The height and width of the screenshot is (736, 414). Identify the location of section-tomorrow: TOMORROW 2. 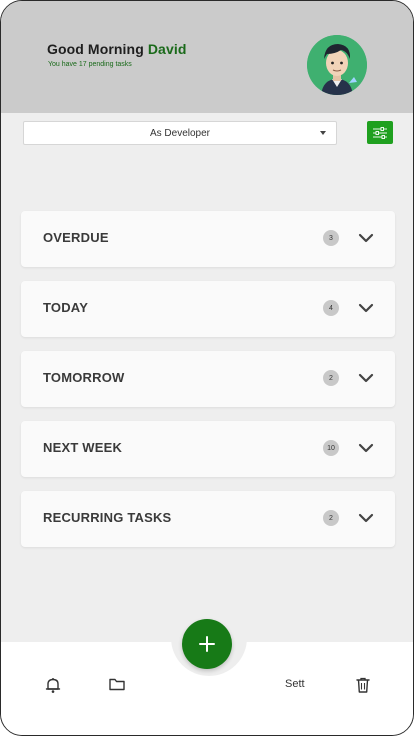
(208, 379).